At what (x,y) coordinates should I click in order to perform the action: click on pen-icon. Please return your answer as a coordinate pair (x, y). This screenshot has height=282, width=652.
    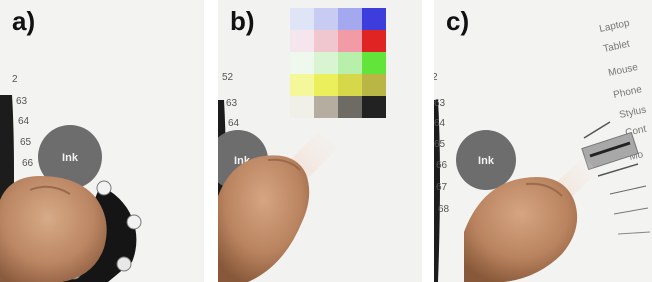
    Looking at the image, I should click on (104, 188).